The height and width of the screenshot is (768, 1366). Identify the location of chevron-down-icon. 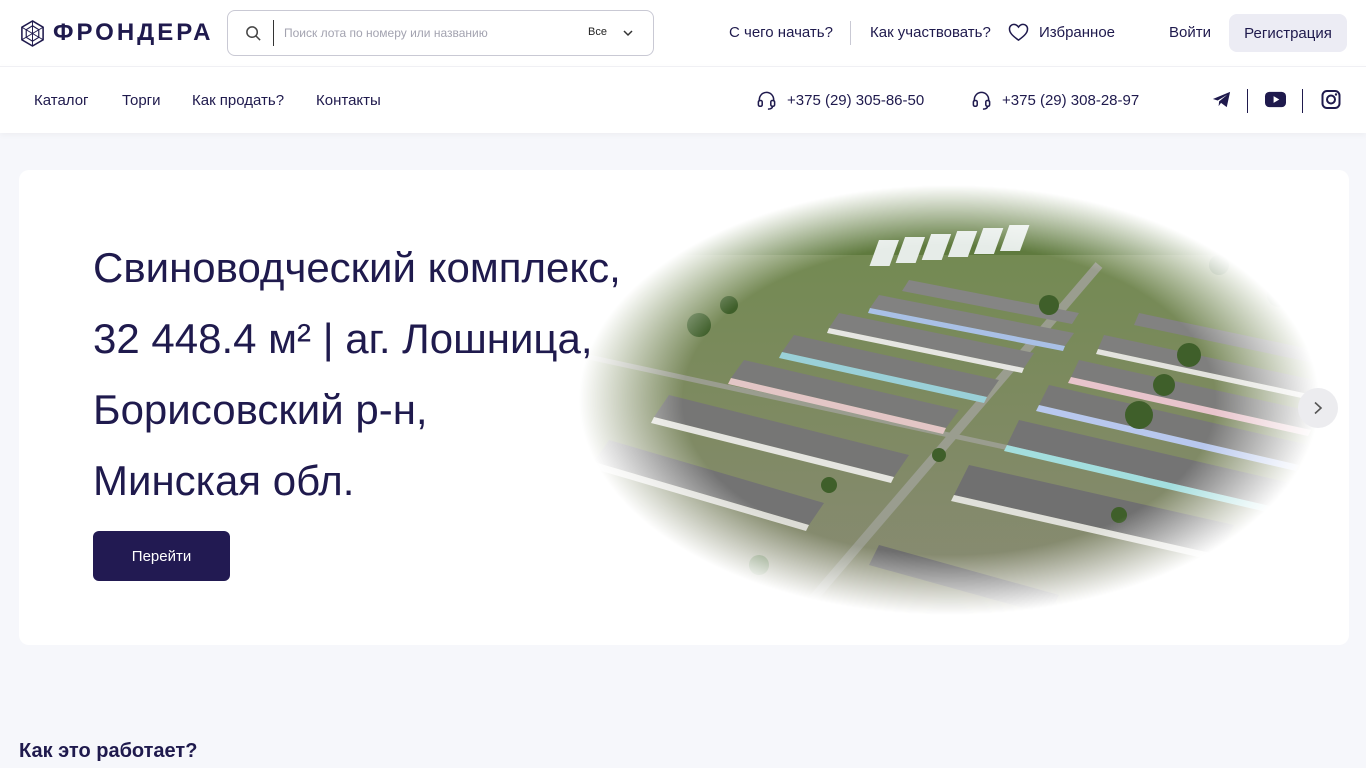
(628, 33).